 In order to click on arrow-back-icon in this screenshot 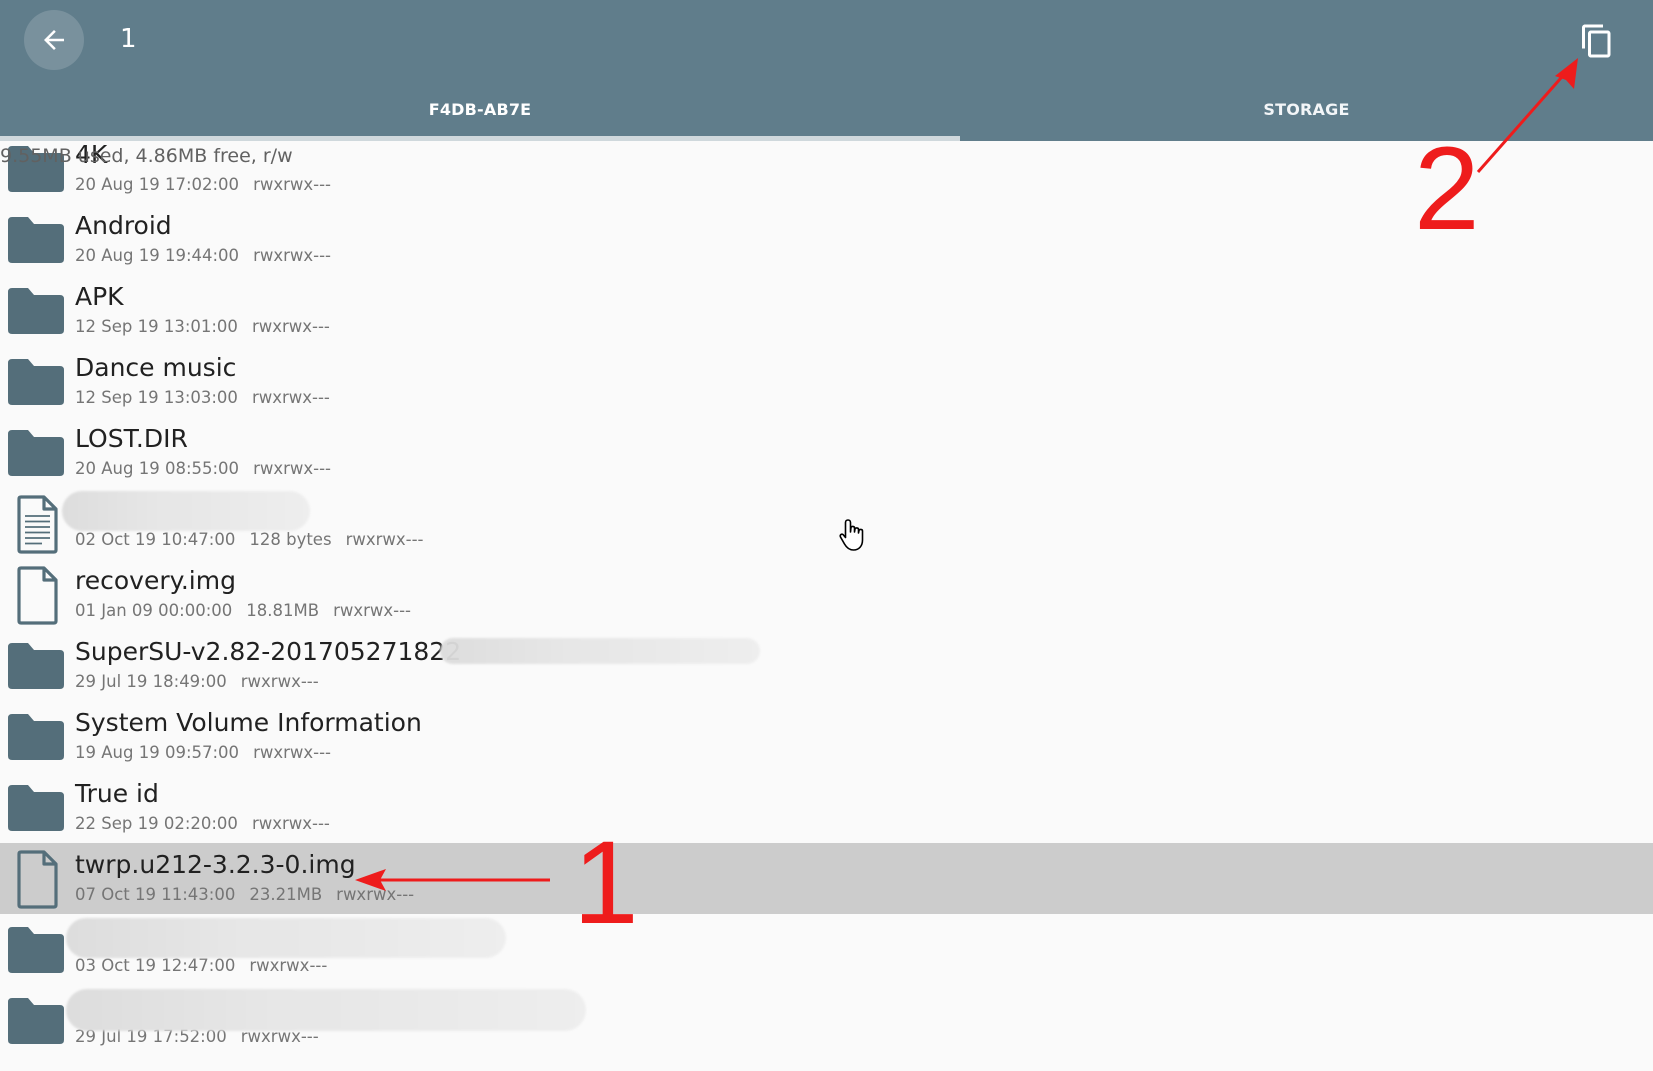, I will do `click(54, 40)`.